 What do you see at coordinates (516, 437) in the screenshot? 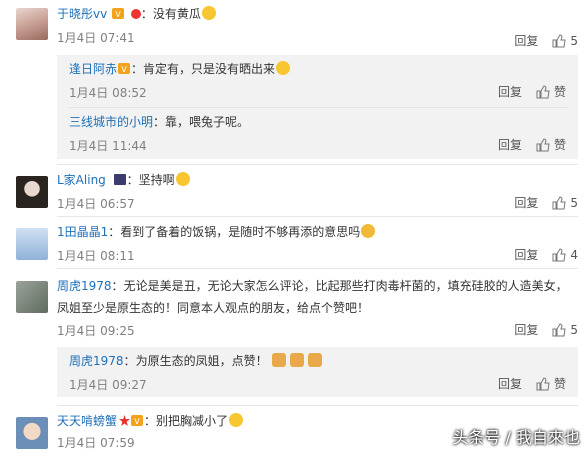
I see `watermark: 头条号 / 我自來也` at bounding box center [516, 437].